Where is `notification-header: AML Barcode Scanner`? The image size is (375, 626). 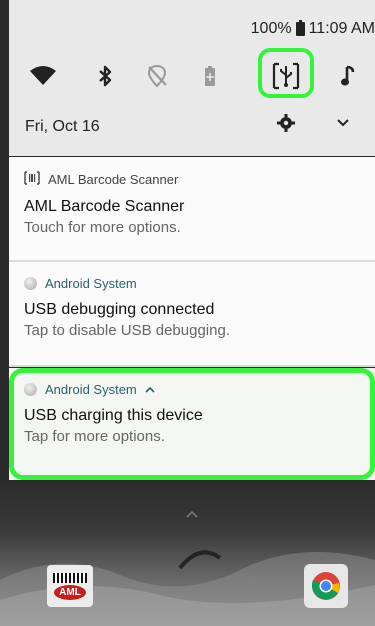
notification-header: AML Barcode Scanner is located at coordinates (192, 179).